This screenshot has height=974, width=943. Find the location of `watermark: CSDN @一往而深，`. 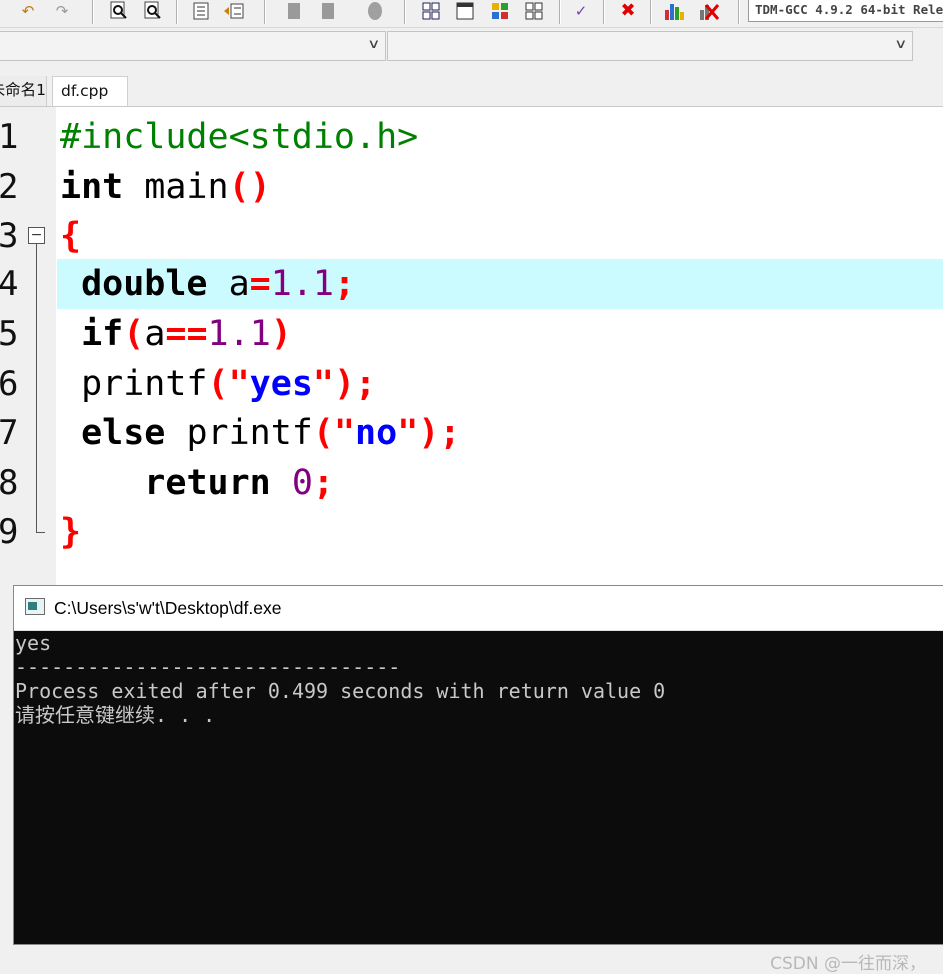

watermark: CSDN @一往而深， is located at coordinates (848, 964).